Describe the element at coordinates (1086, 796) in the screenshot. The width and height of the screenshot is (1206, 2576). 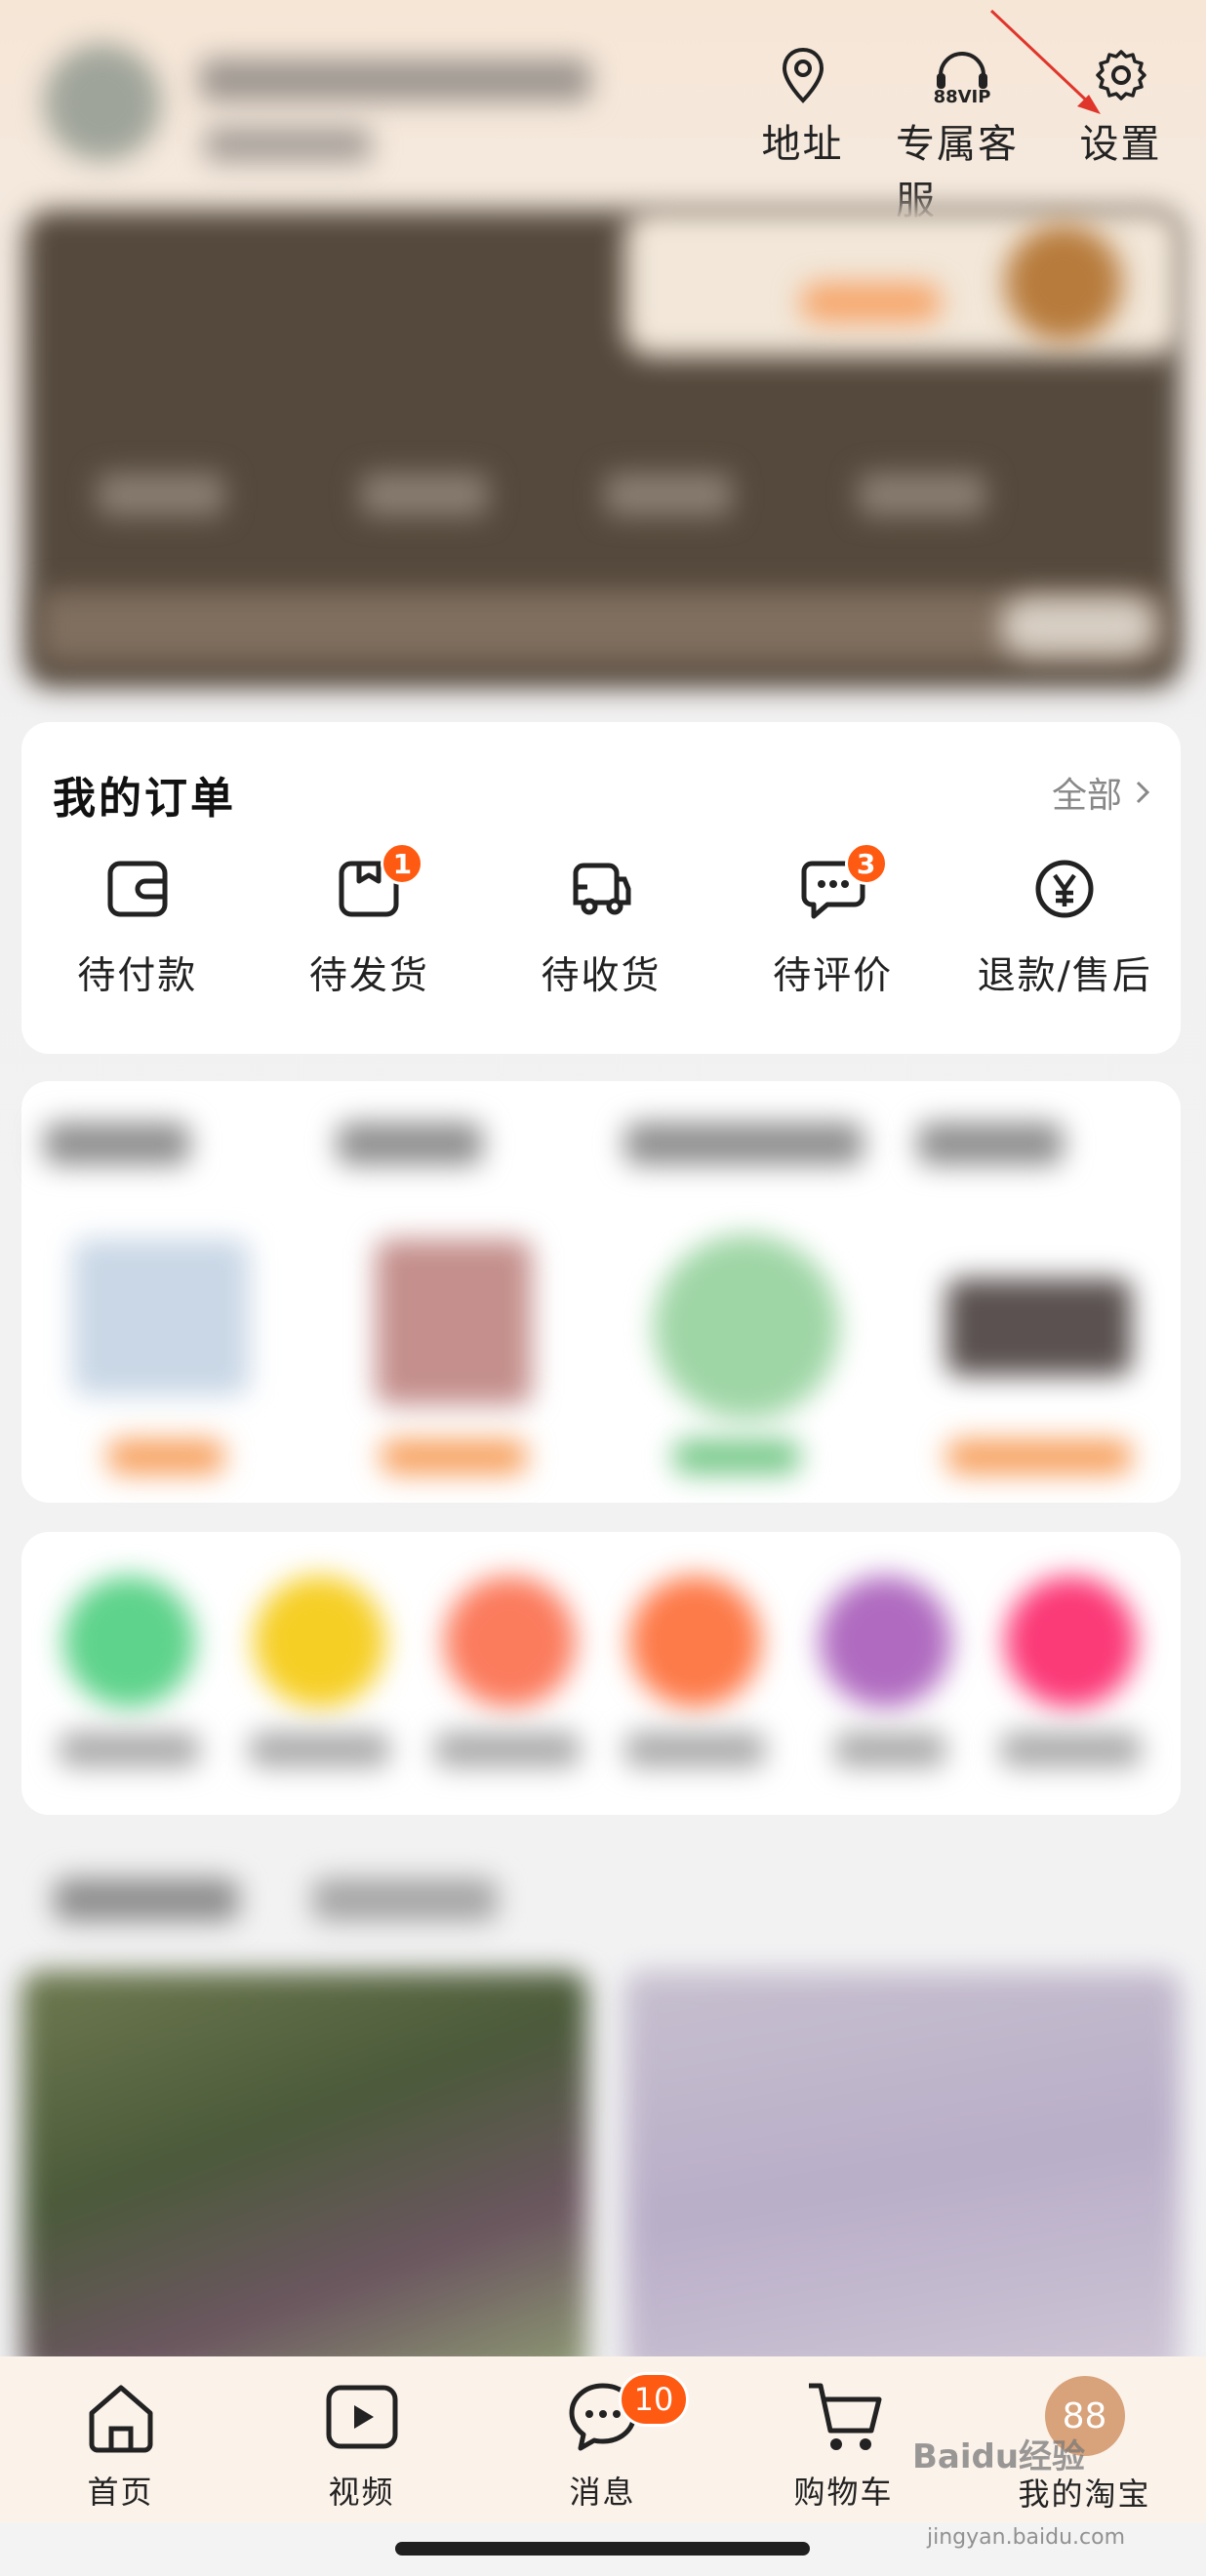
I see `orders-all-label: 全部` at that location.